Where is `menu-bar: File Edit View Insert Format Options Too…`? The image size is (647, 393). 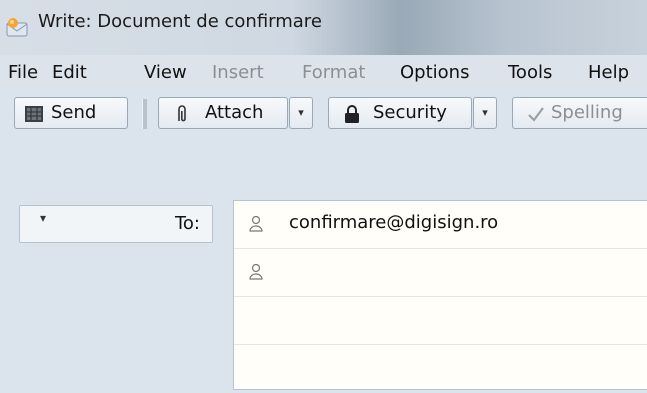 menu-bar: File Edit View Insert Format Options Too… is located at coordinates (323, 72).